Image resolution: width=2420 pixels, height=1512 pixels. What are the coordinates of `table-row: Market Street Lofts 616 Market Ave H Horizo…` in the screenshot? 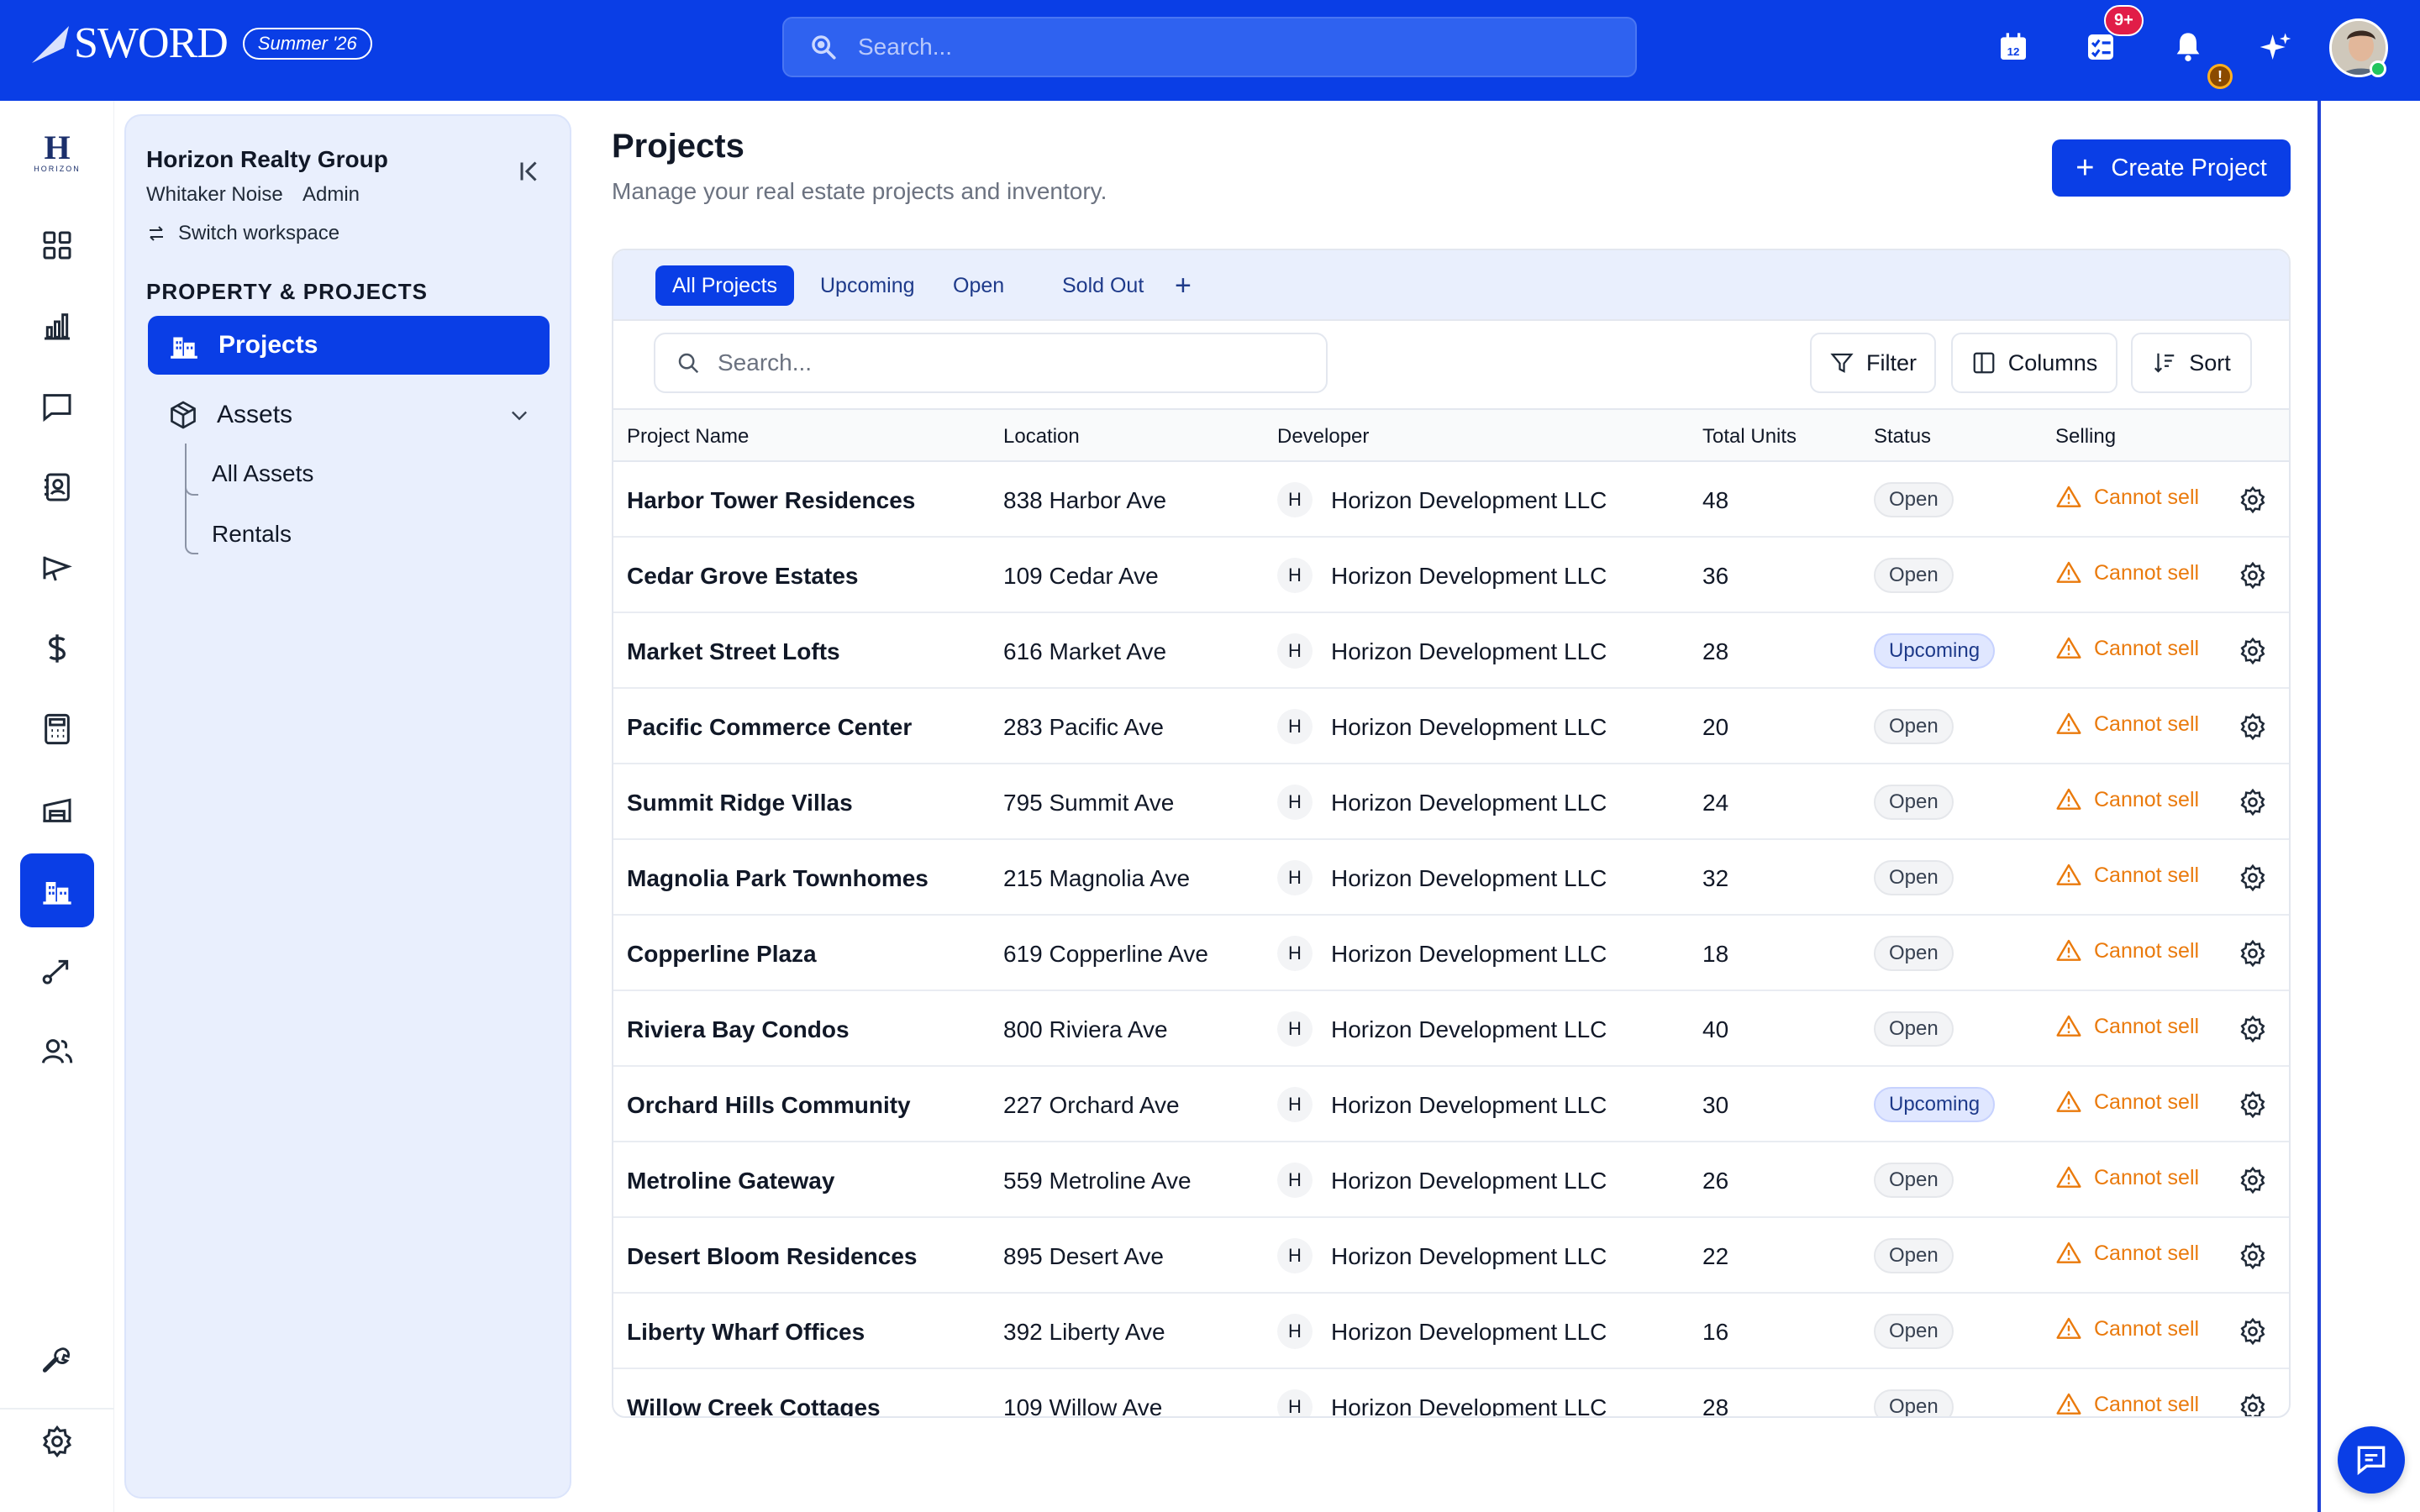 It's located at (1451, 651).